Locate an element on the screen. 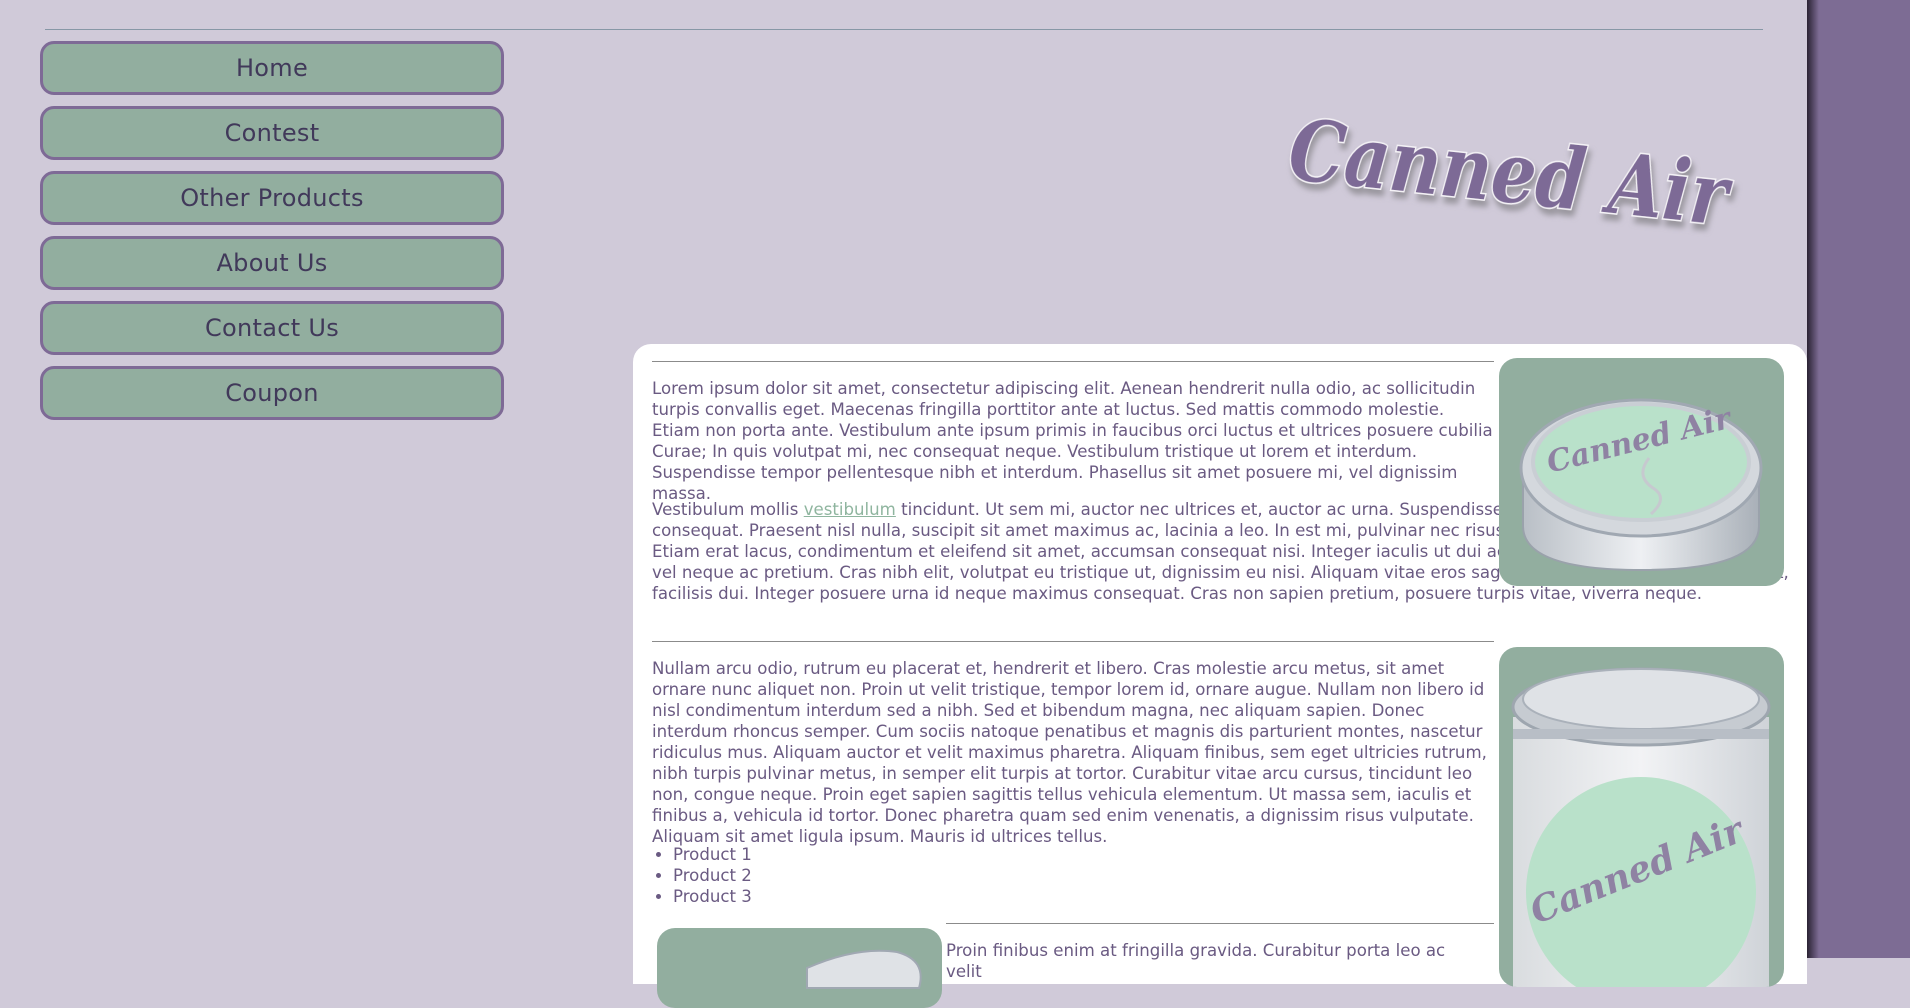  logo-text: Canned Air is located at coordinates (1511, 172).